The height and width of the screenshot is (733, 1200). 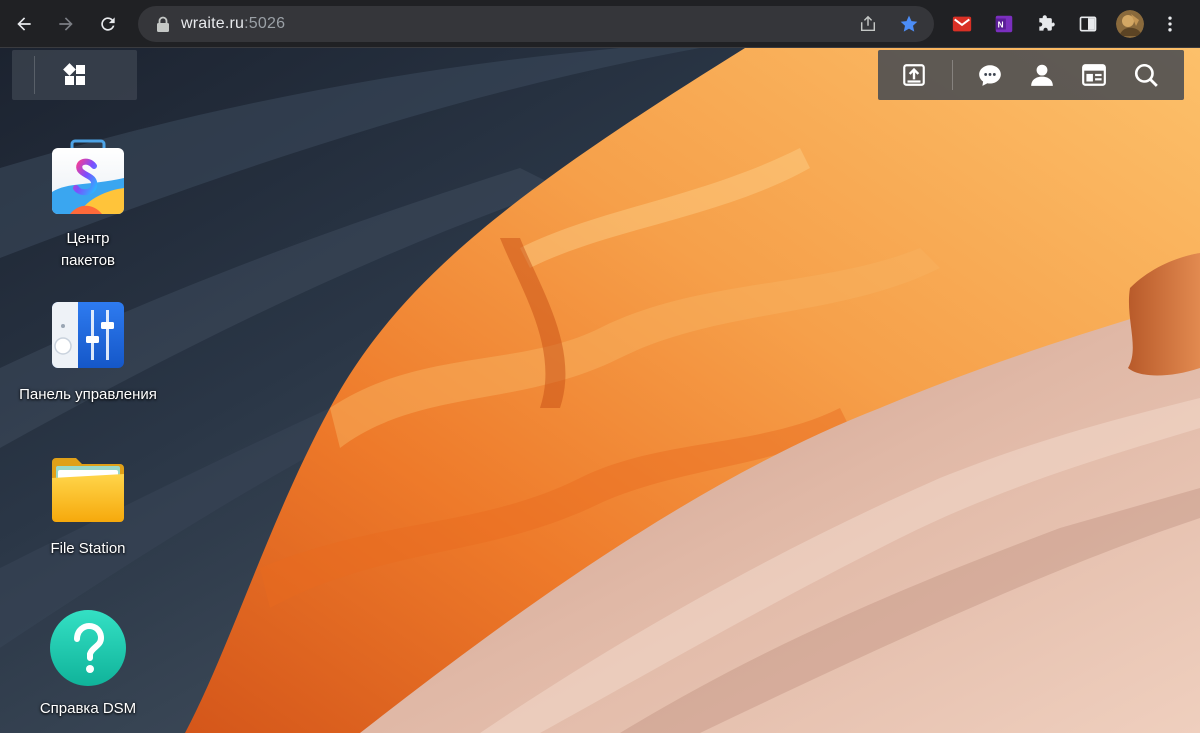 I want to click on puzzle-extensions-icon, so click(x=1046, y=24).